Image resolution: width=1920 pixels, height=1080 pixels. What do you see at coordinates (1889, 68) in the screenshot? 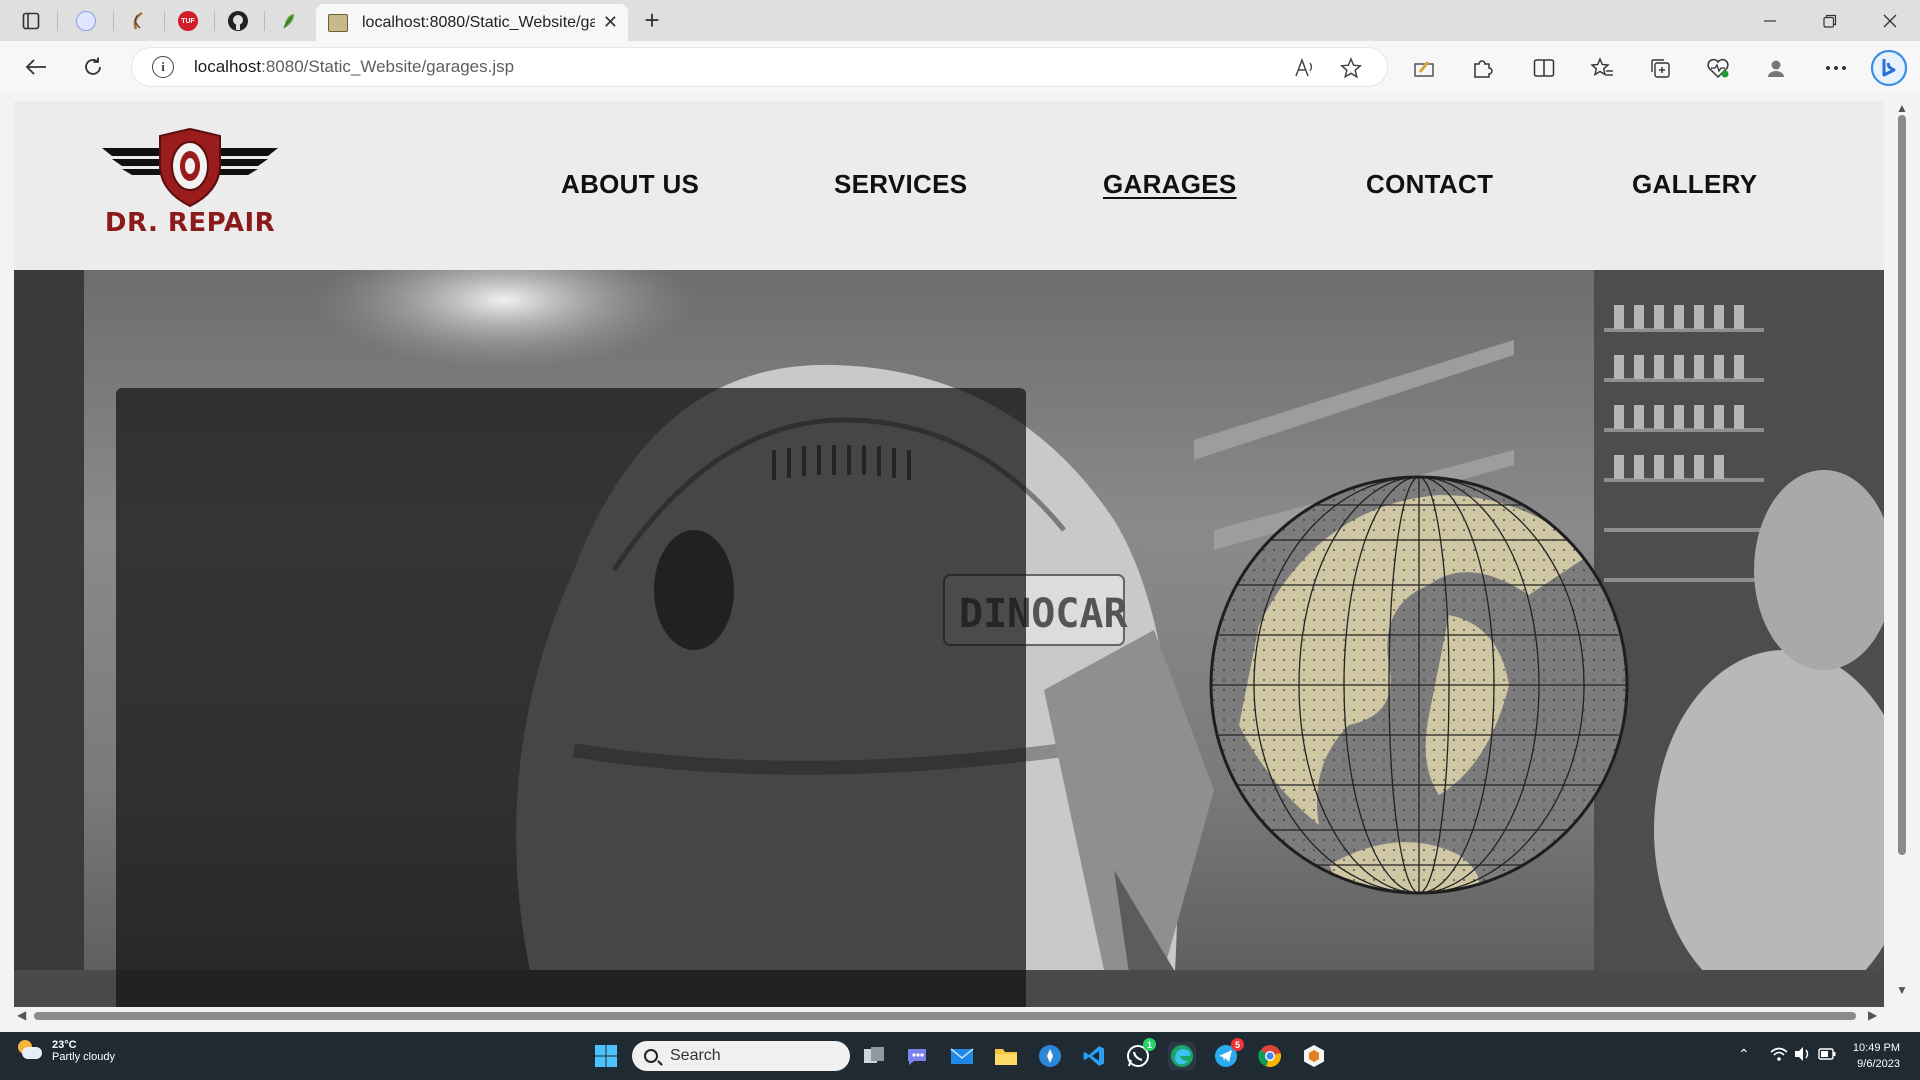
I see `copilot-button` at bounding box center [1889, 68].